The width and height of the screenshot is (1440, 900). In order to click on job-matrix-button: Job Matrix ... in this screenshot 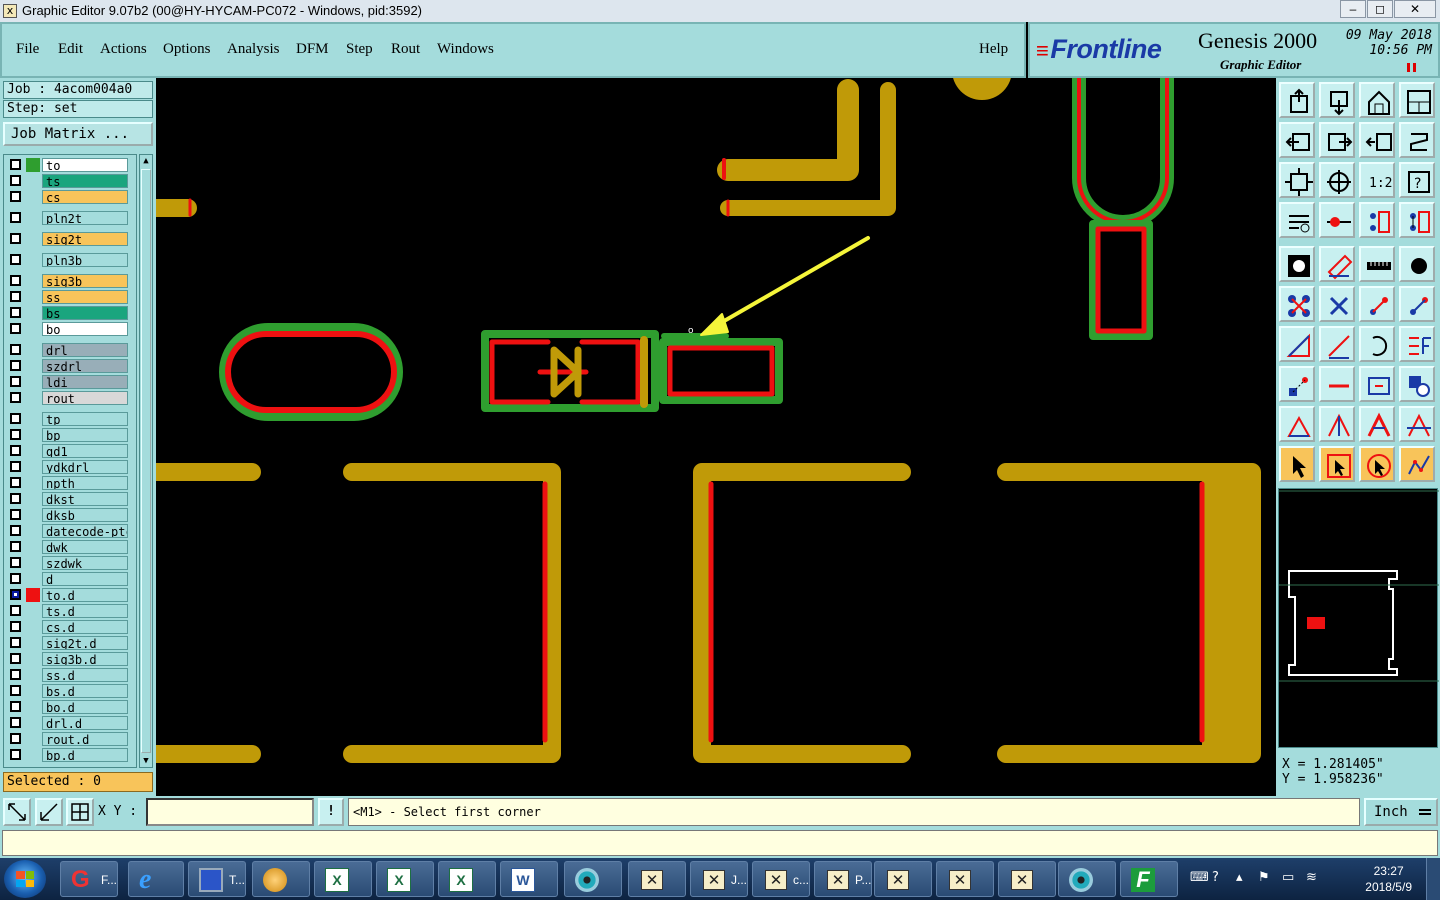, I will do `click(78, 134)`.